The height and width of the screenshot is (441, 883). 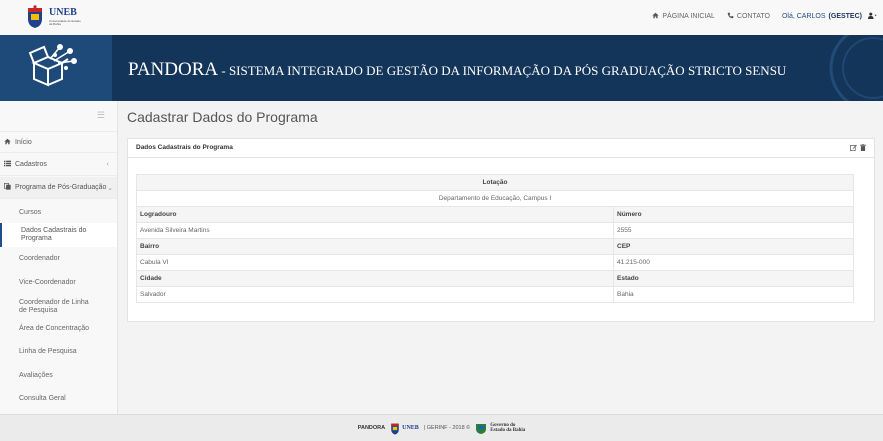 What do you see at coordinates (845, 16) in the screenshot?
I see `user-group: (GESTEC)` at bounding box center [845, 16].